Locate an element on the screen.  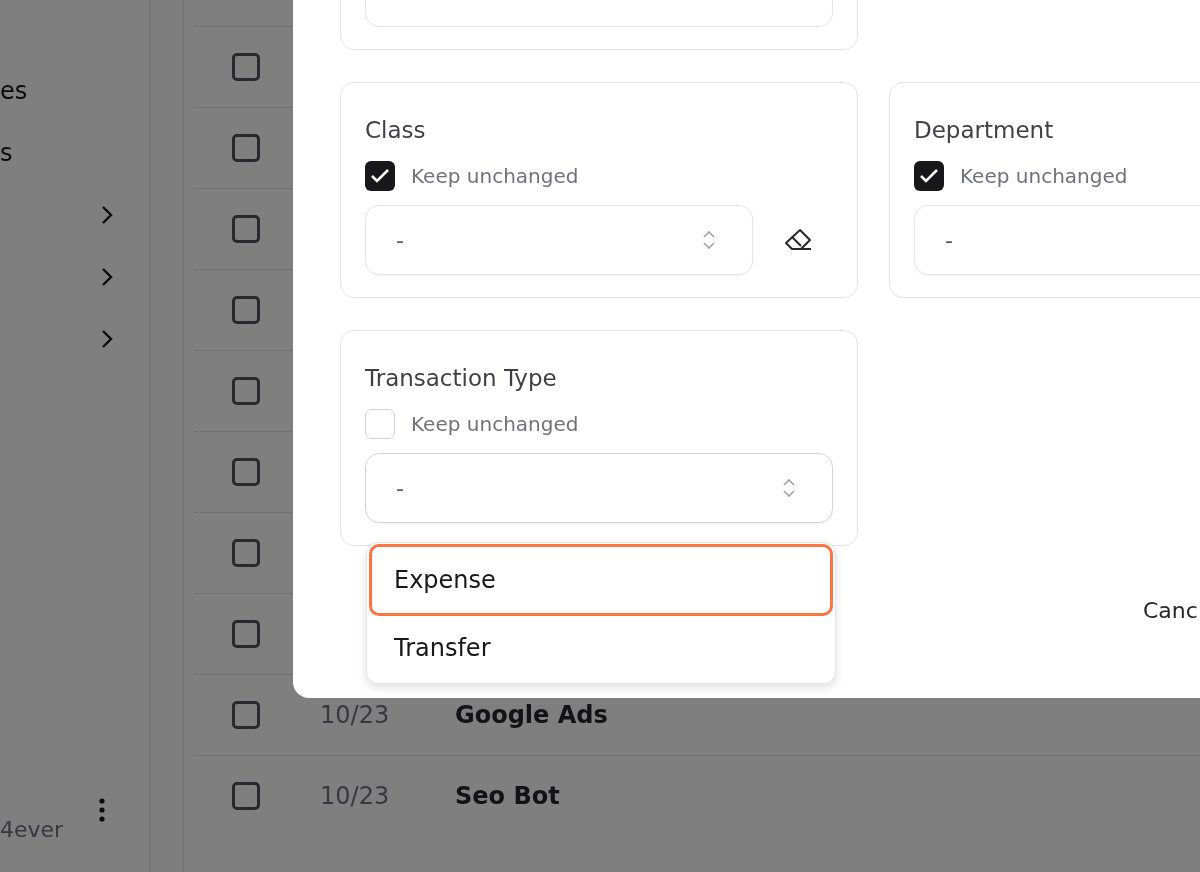
name-cell: Google Ads is located at coordinates (531, 715).